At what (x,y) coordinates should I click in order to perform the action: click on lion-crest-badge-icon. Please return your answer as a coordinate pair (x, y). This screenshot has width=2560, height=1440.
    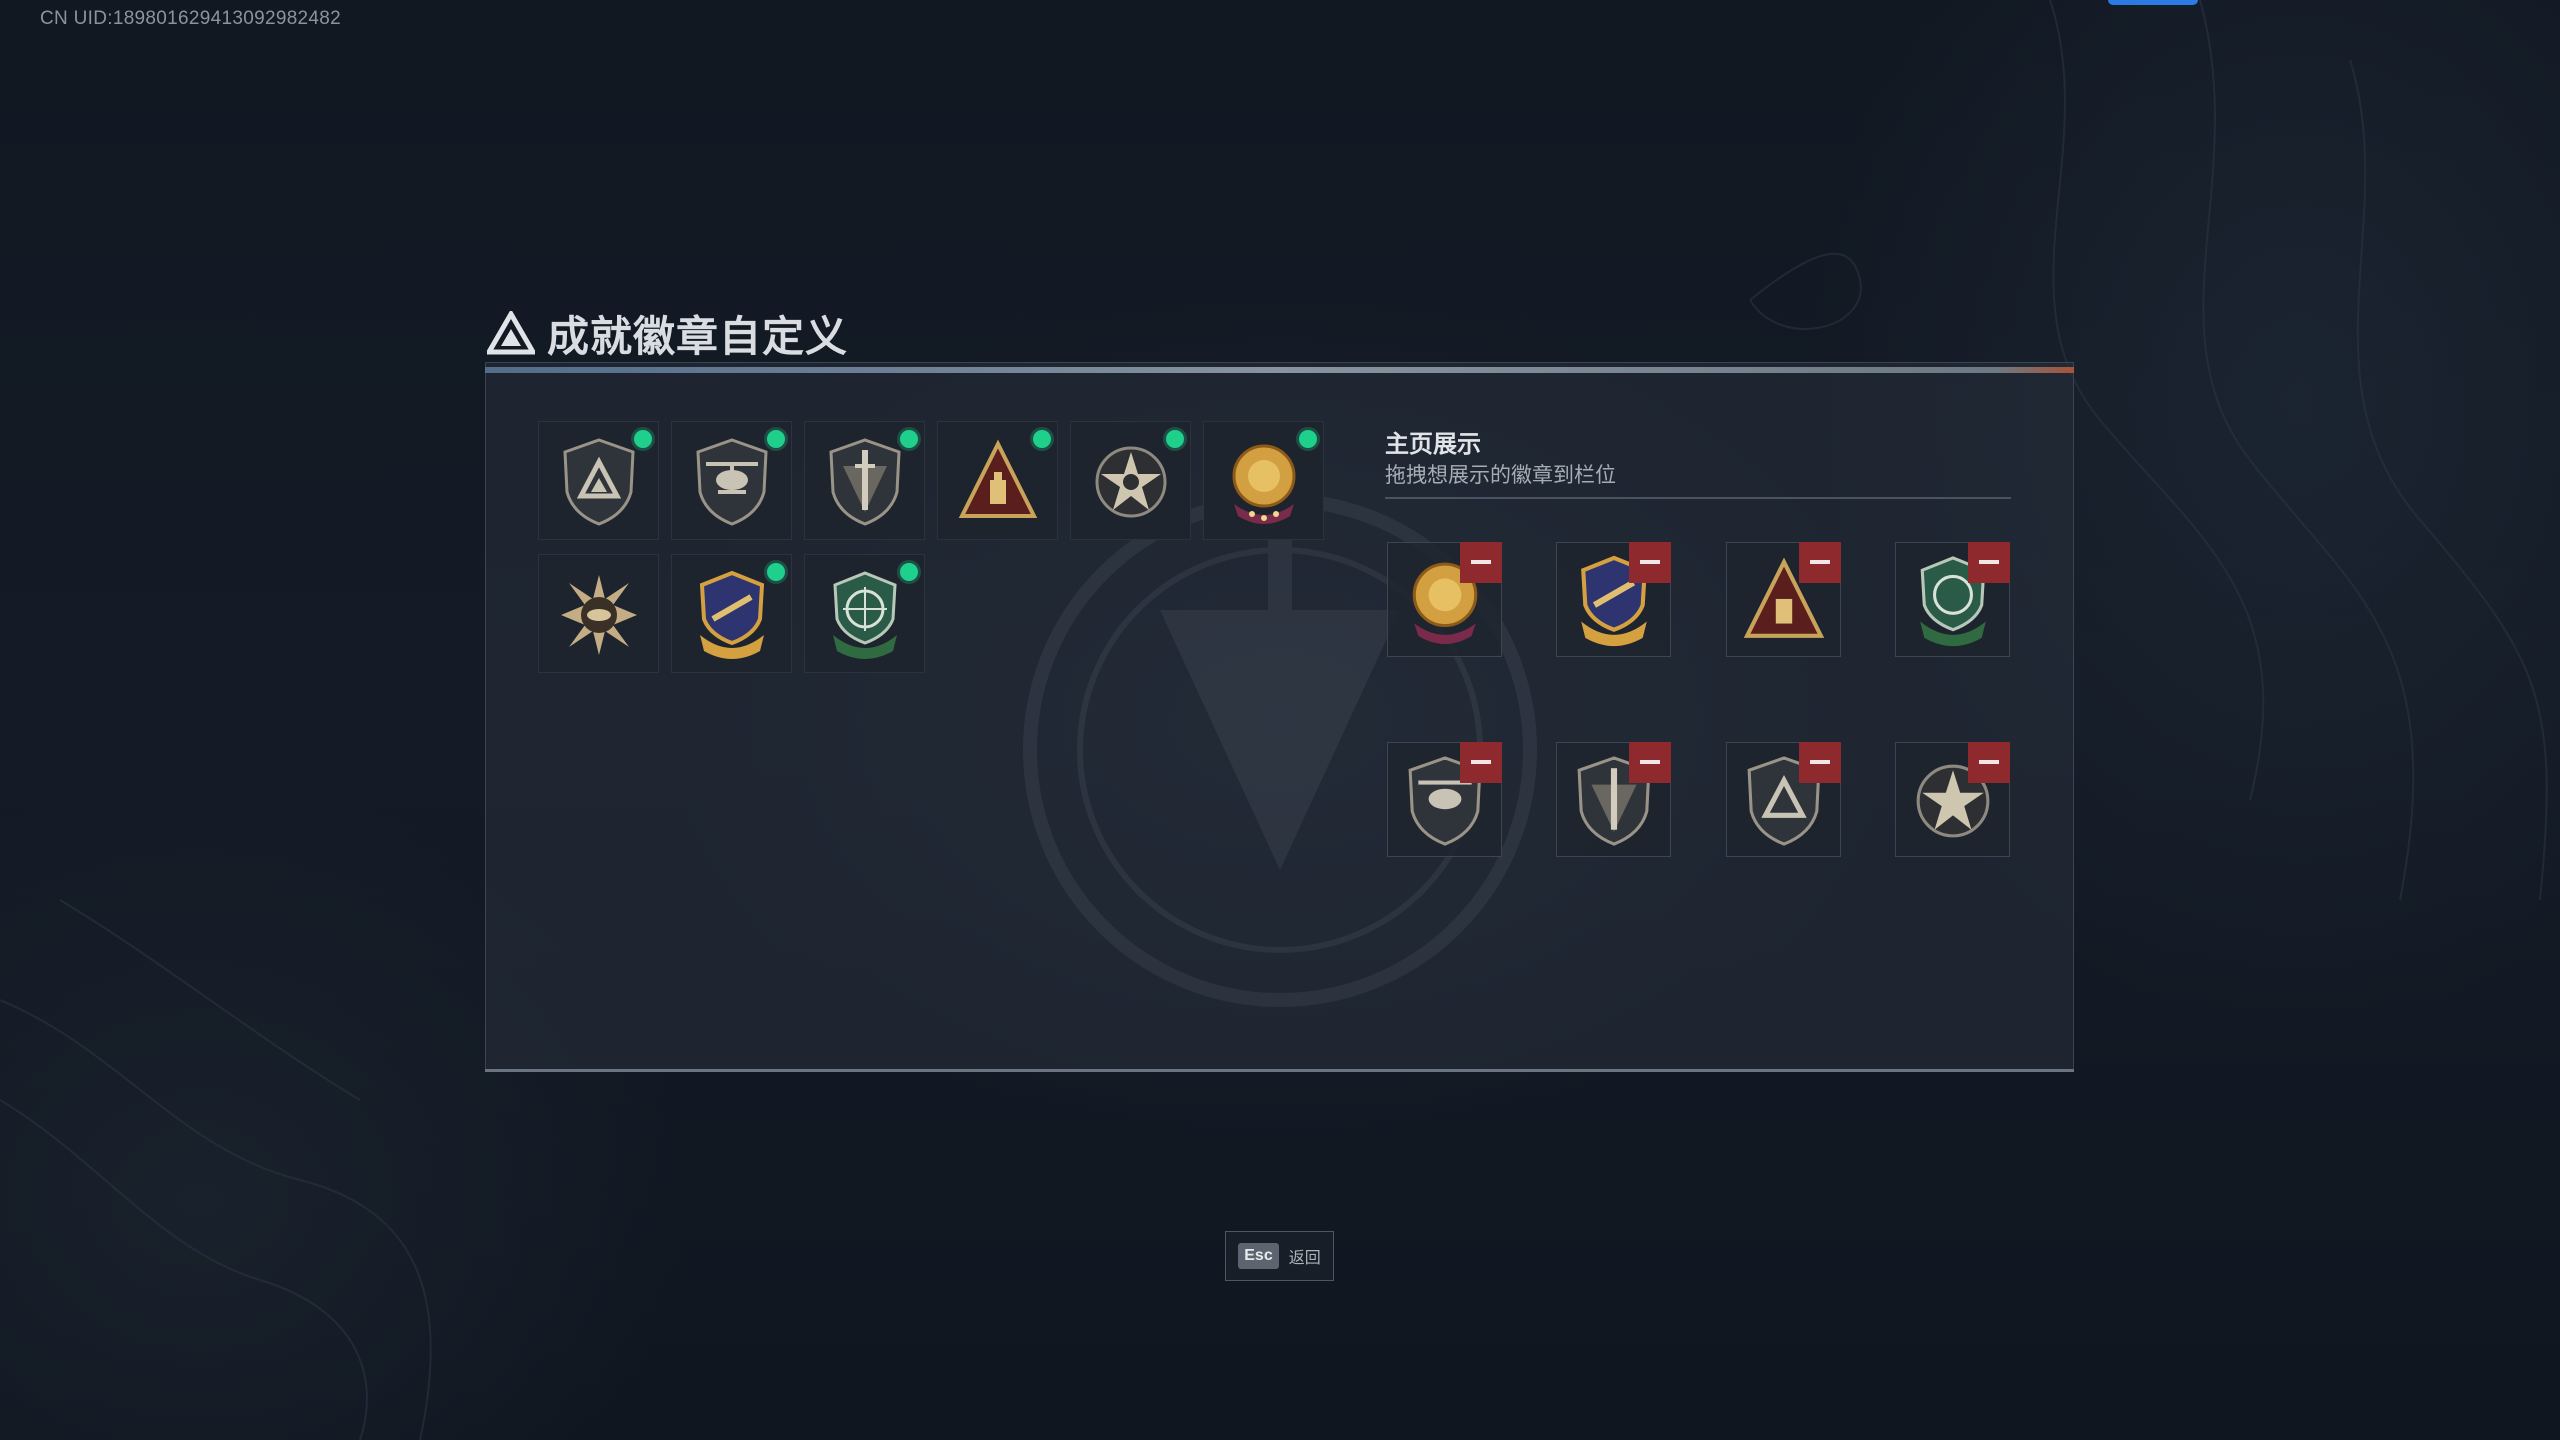
    Looking at the image, I should click on (1264, 484).